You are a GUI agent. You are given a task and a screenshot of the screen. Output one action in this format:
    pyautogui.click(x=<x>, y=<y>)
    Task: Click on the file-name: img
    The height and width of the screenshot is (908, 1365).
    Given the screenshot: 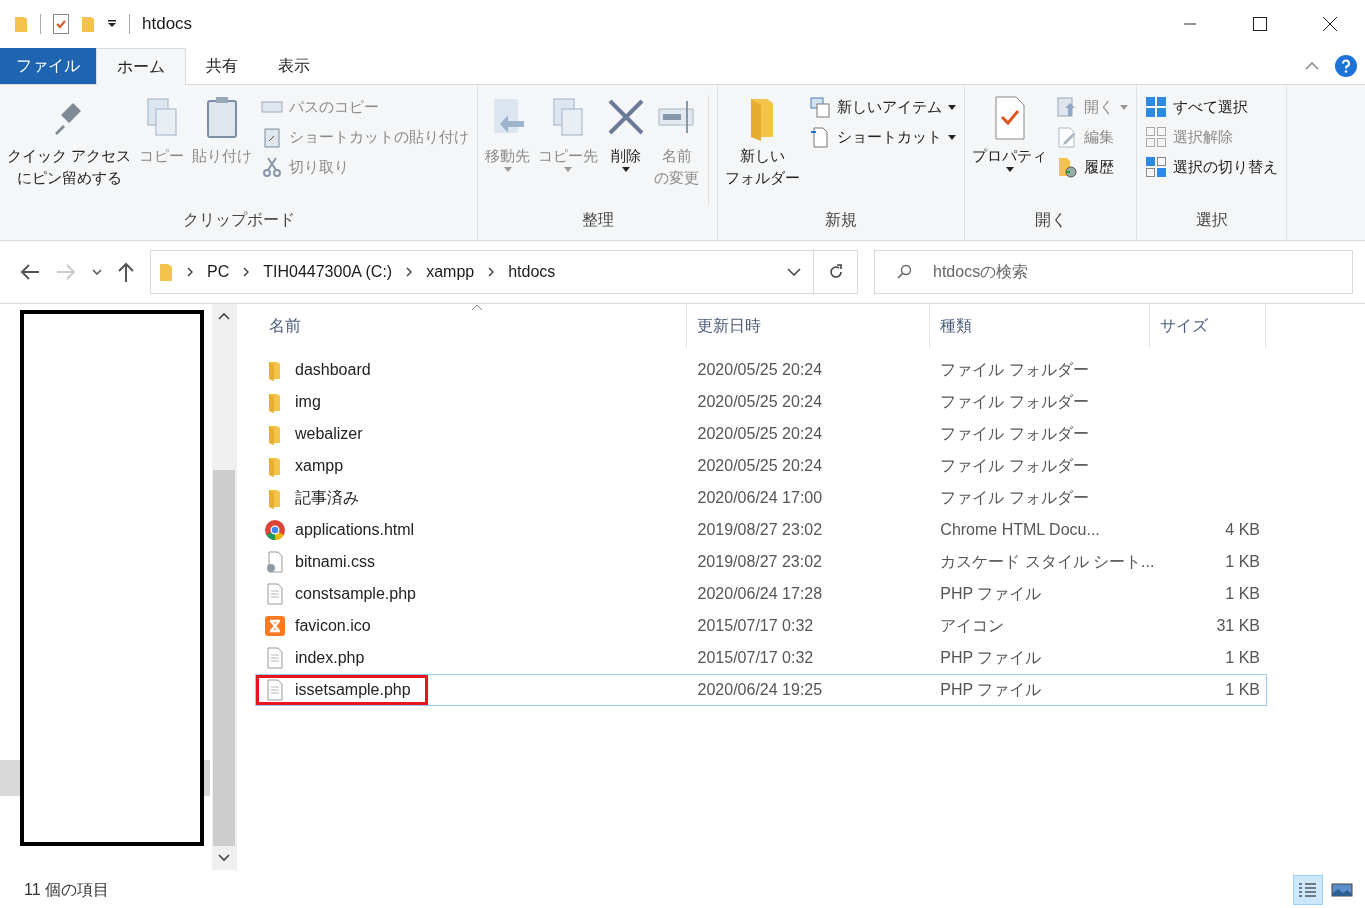 What is the action you would take?
    pyautogui.click(x=308, y=402)
    